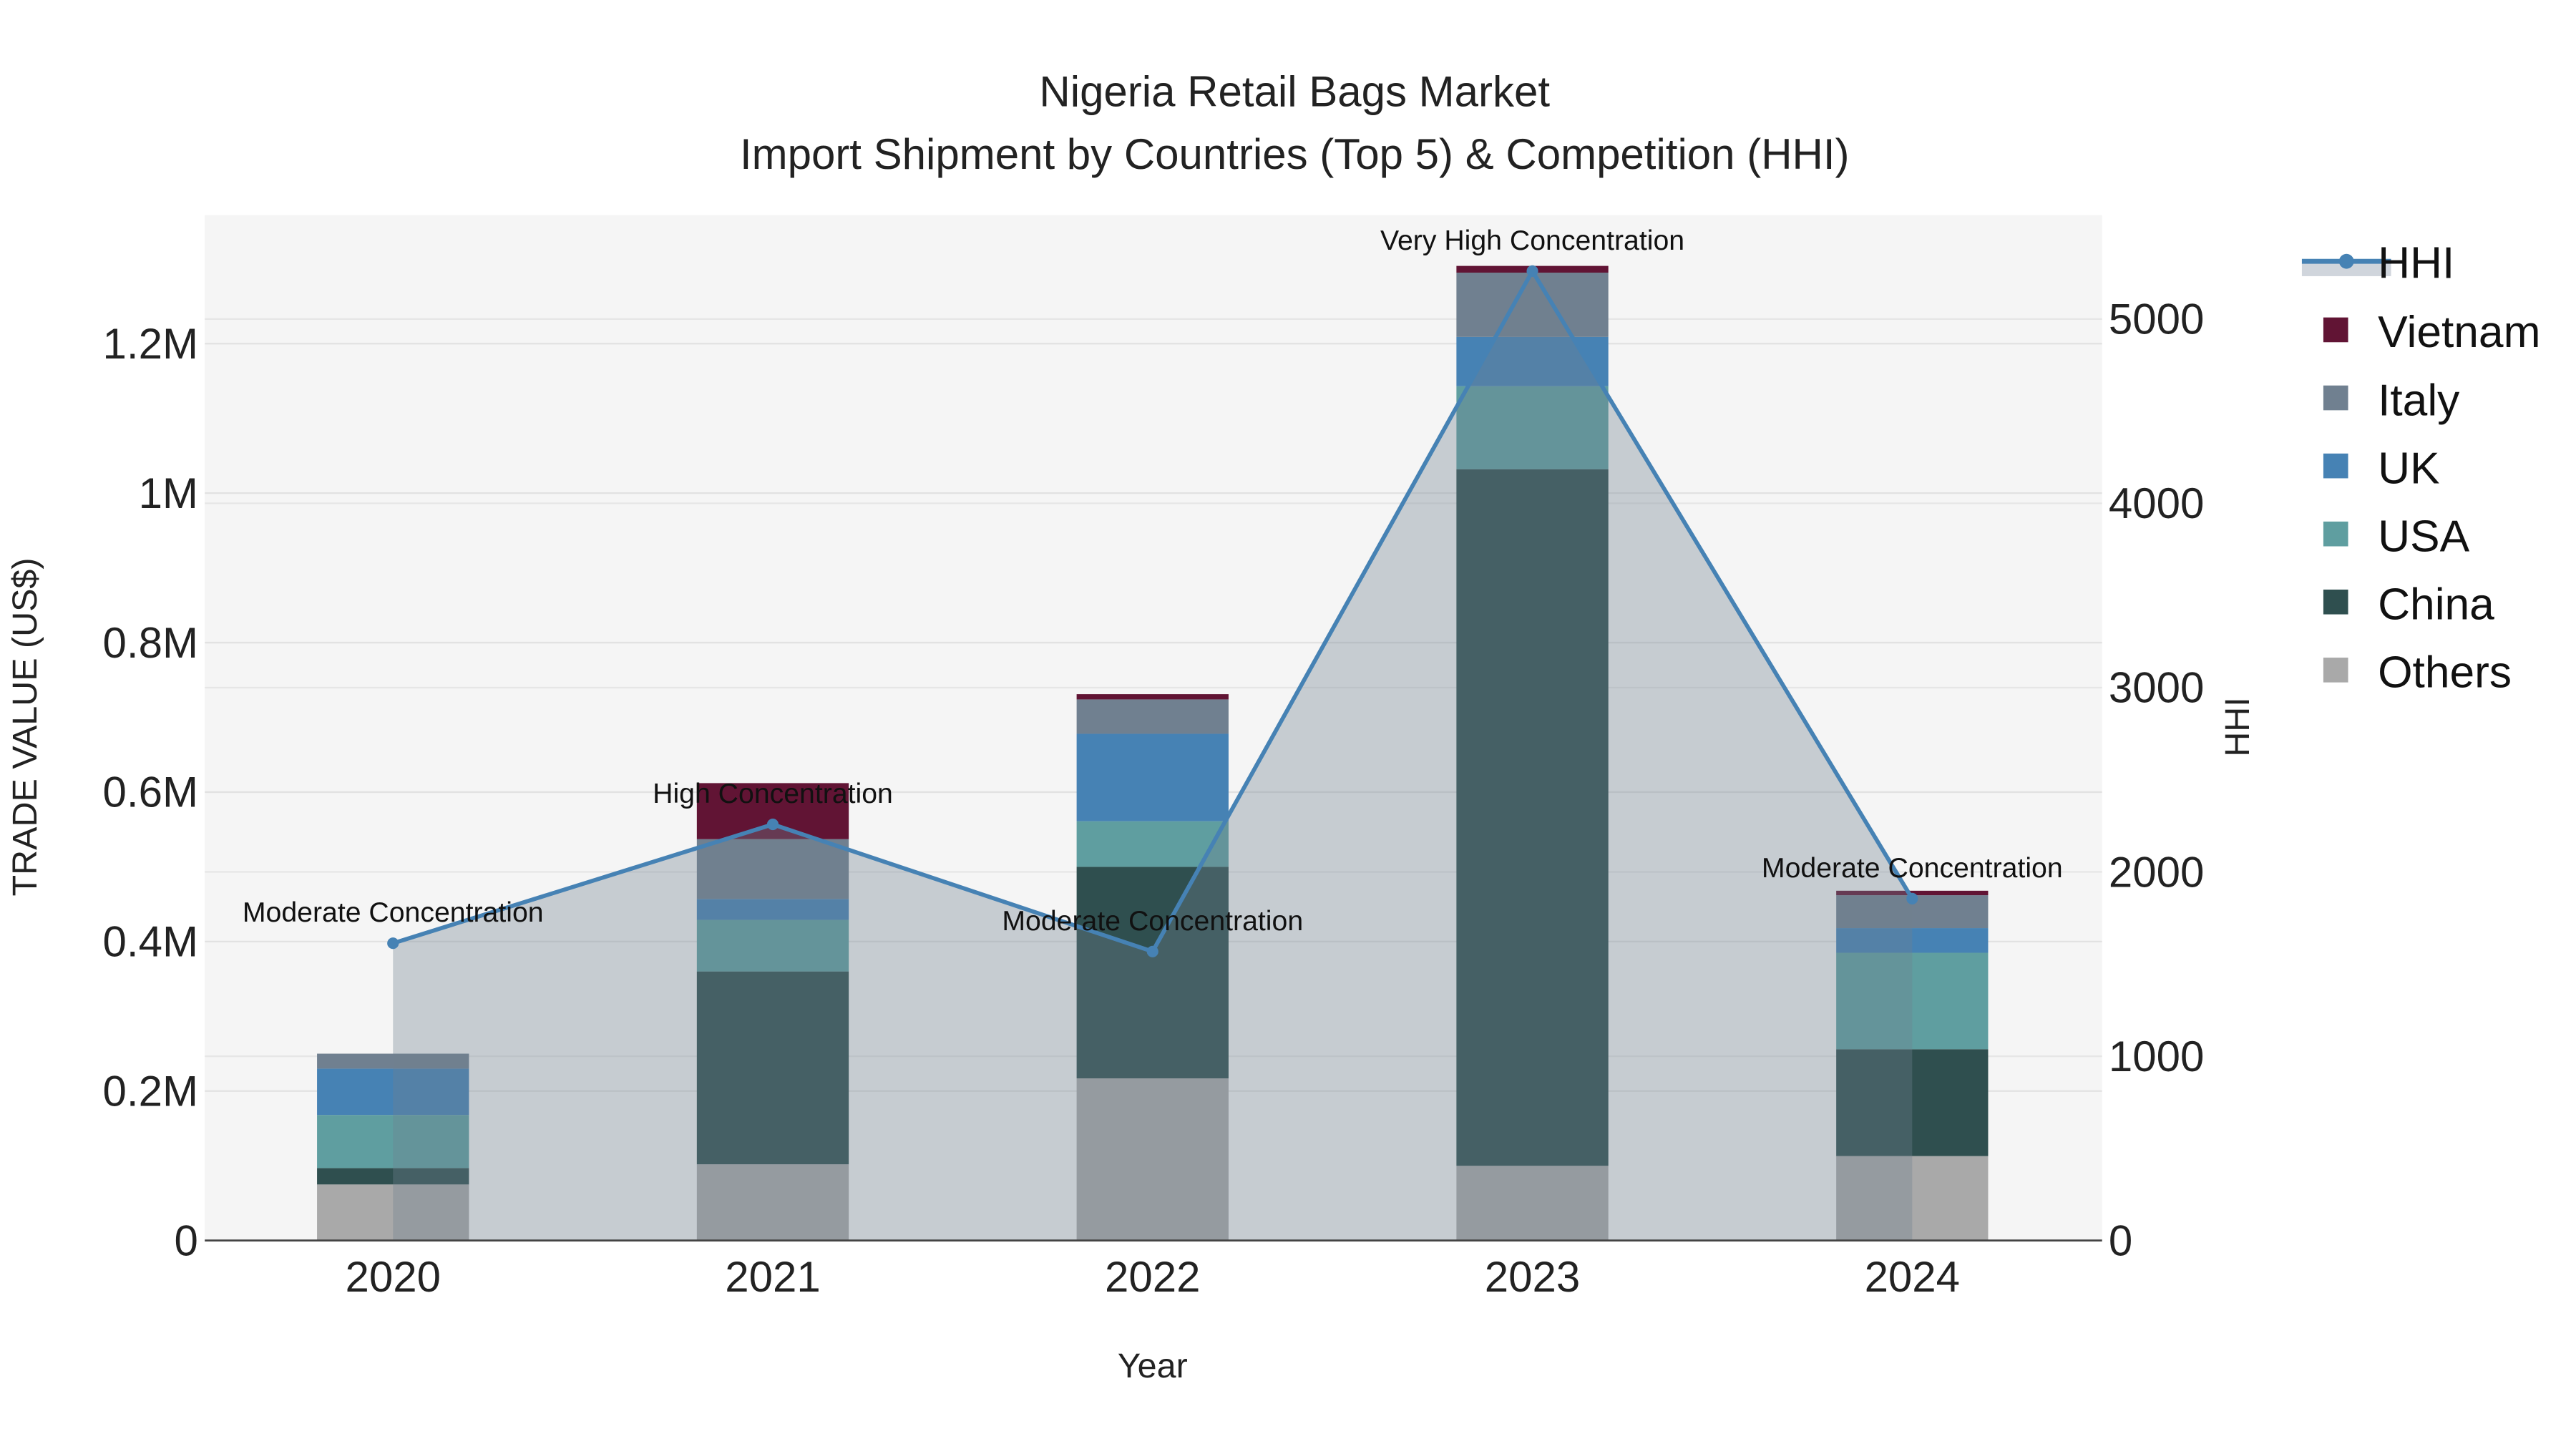  I want to click on legend-label-china: China, so click(2436, 604).